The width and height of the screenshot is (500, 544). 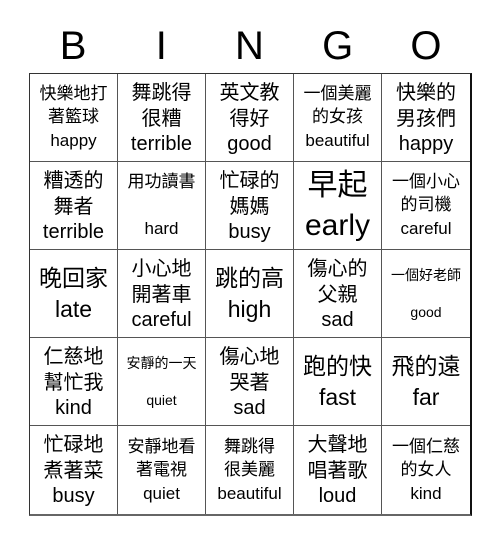 What do you see at coordinates (337, 94) in the screenshot?
I see `cell-chinese-text: 一個美麗` at bounding box center [337, 94].